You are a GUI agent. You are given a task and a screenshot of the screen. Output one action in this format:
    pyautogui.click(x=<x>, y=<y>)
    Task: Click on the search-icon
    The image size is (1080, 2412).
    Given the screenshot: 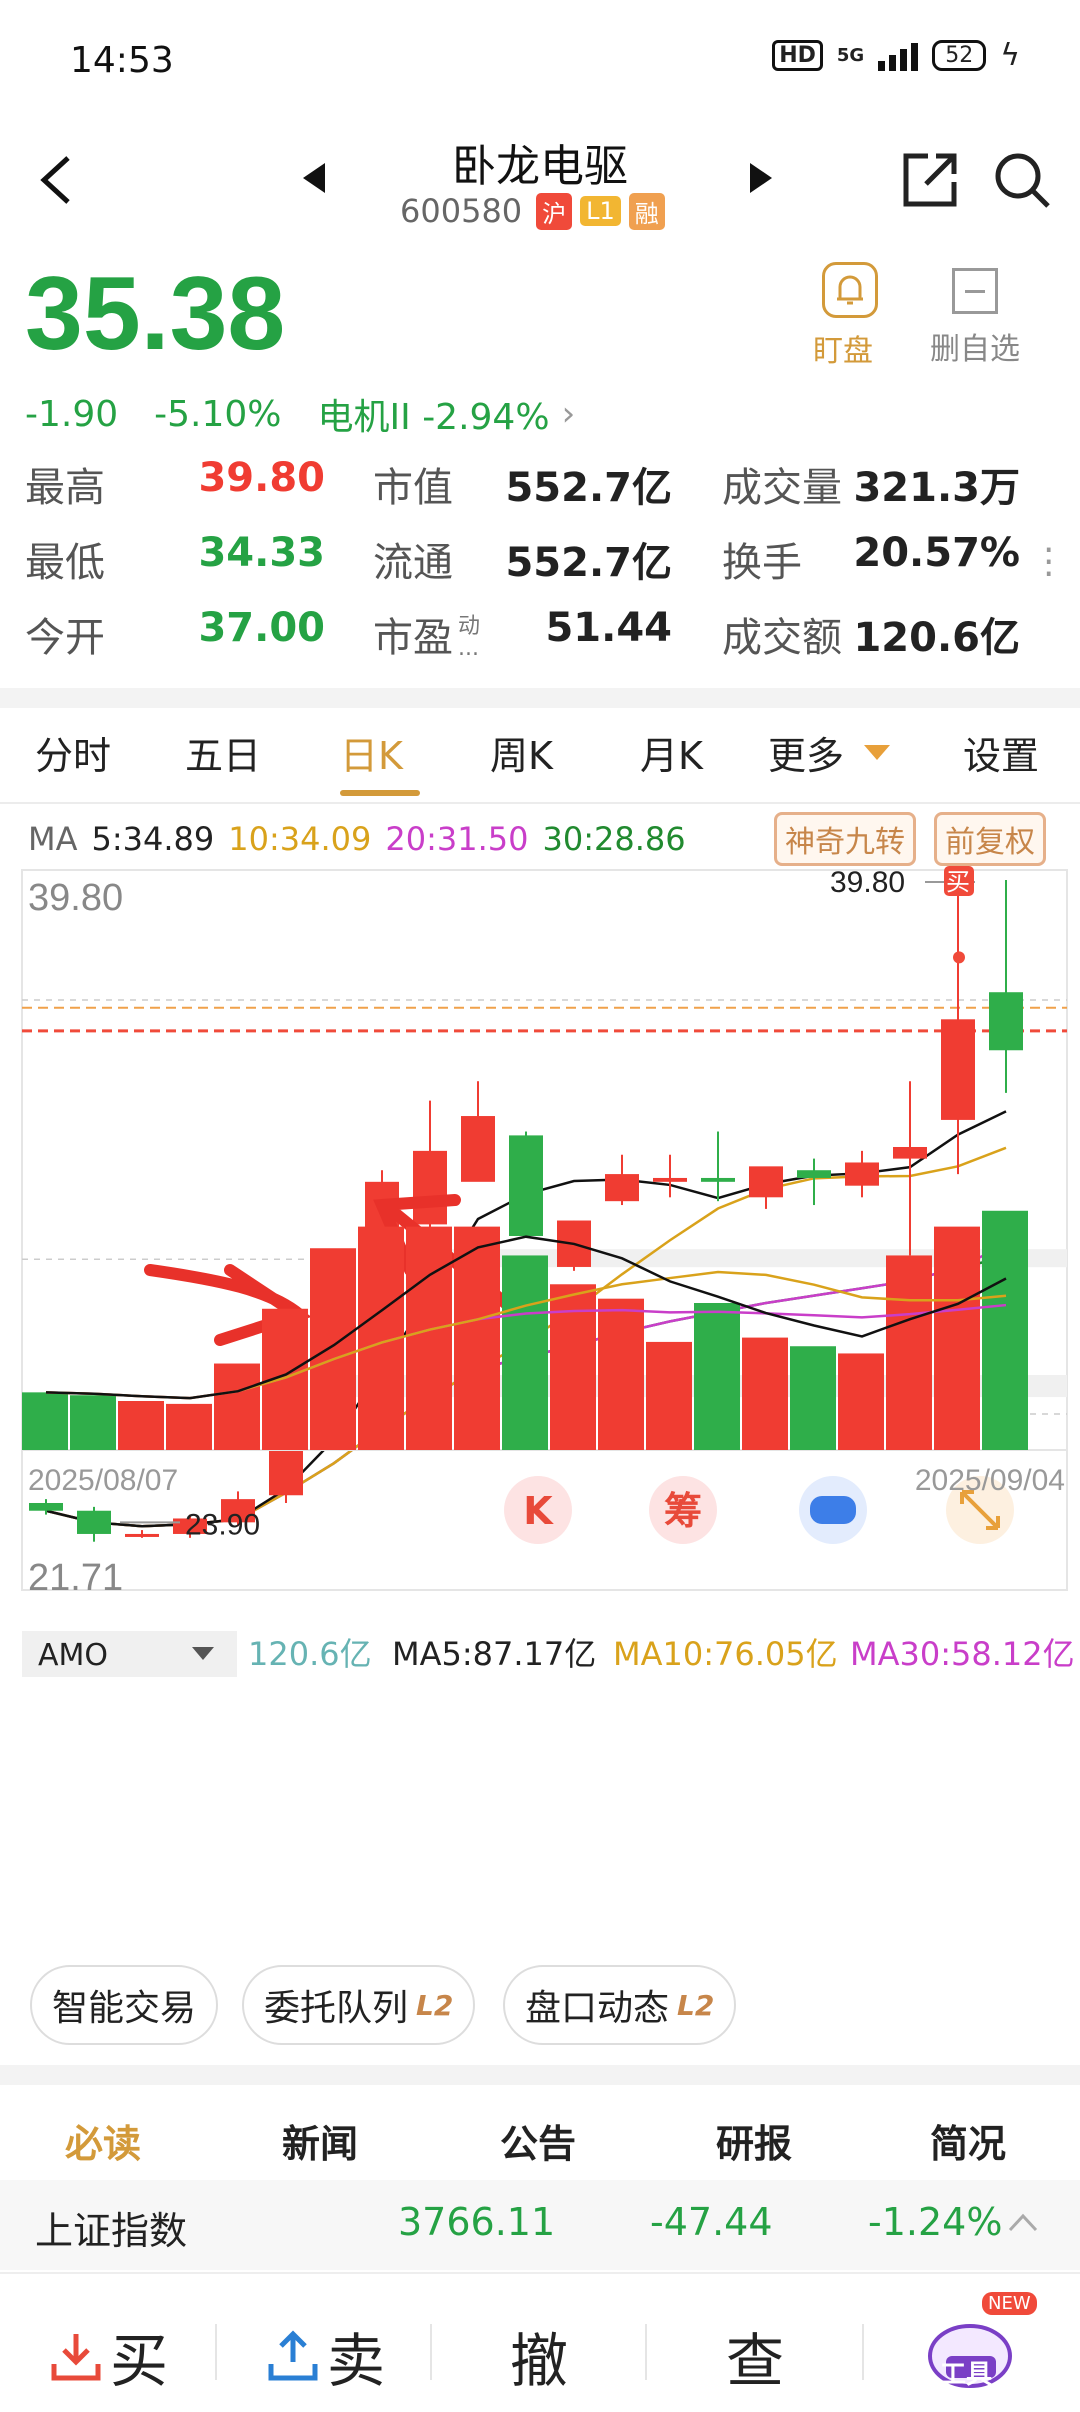 What is the action you would take?
    pyautogui.click(x=1022, y=180)
    